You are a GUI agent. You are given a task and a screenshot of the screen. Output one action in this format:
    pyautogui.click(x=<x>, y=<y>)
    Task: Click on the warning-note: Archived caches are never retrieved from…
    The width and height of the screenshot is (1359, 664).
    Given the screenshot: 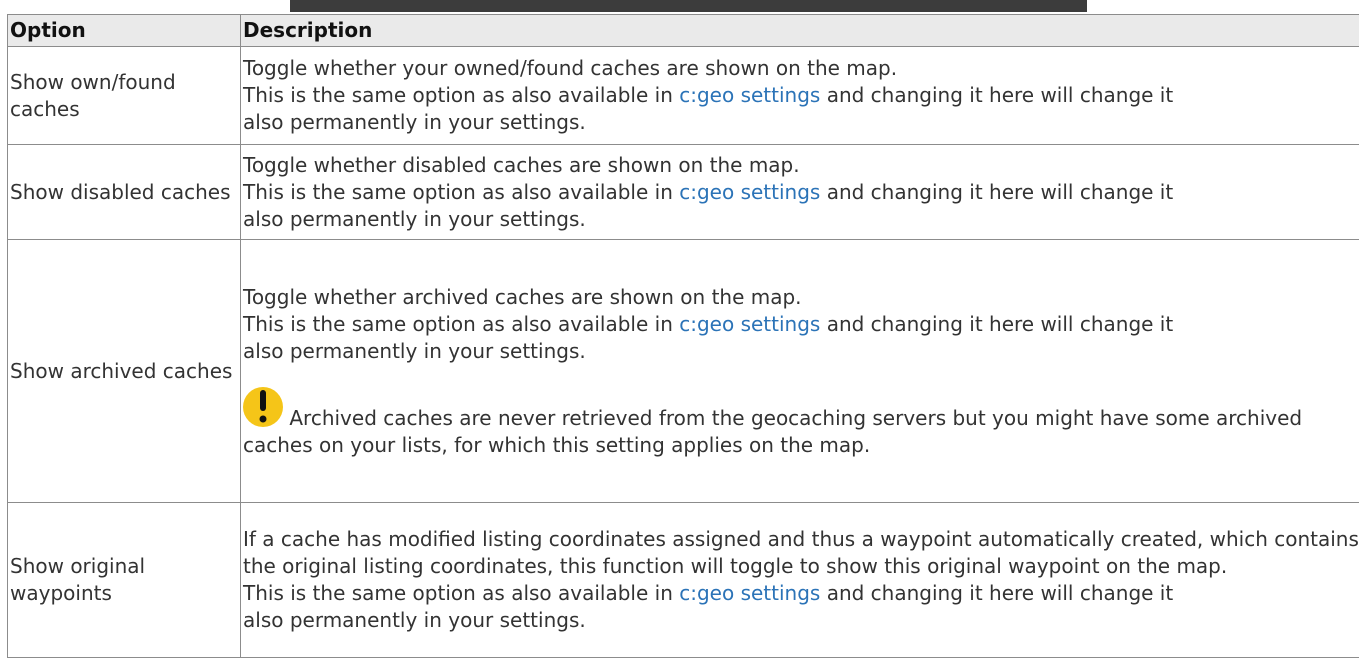 What is the action you would take?
    pyautogui.click(x=773, y=431)
    